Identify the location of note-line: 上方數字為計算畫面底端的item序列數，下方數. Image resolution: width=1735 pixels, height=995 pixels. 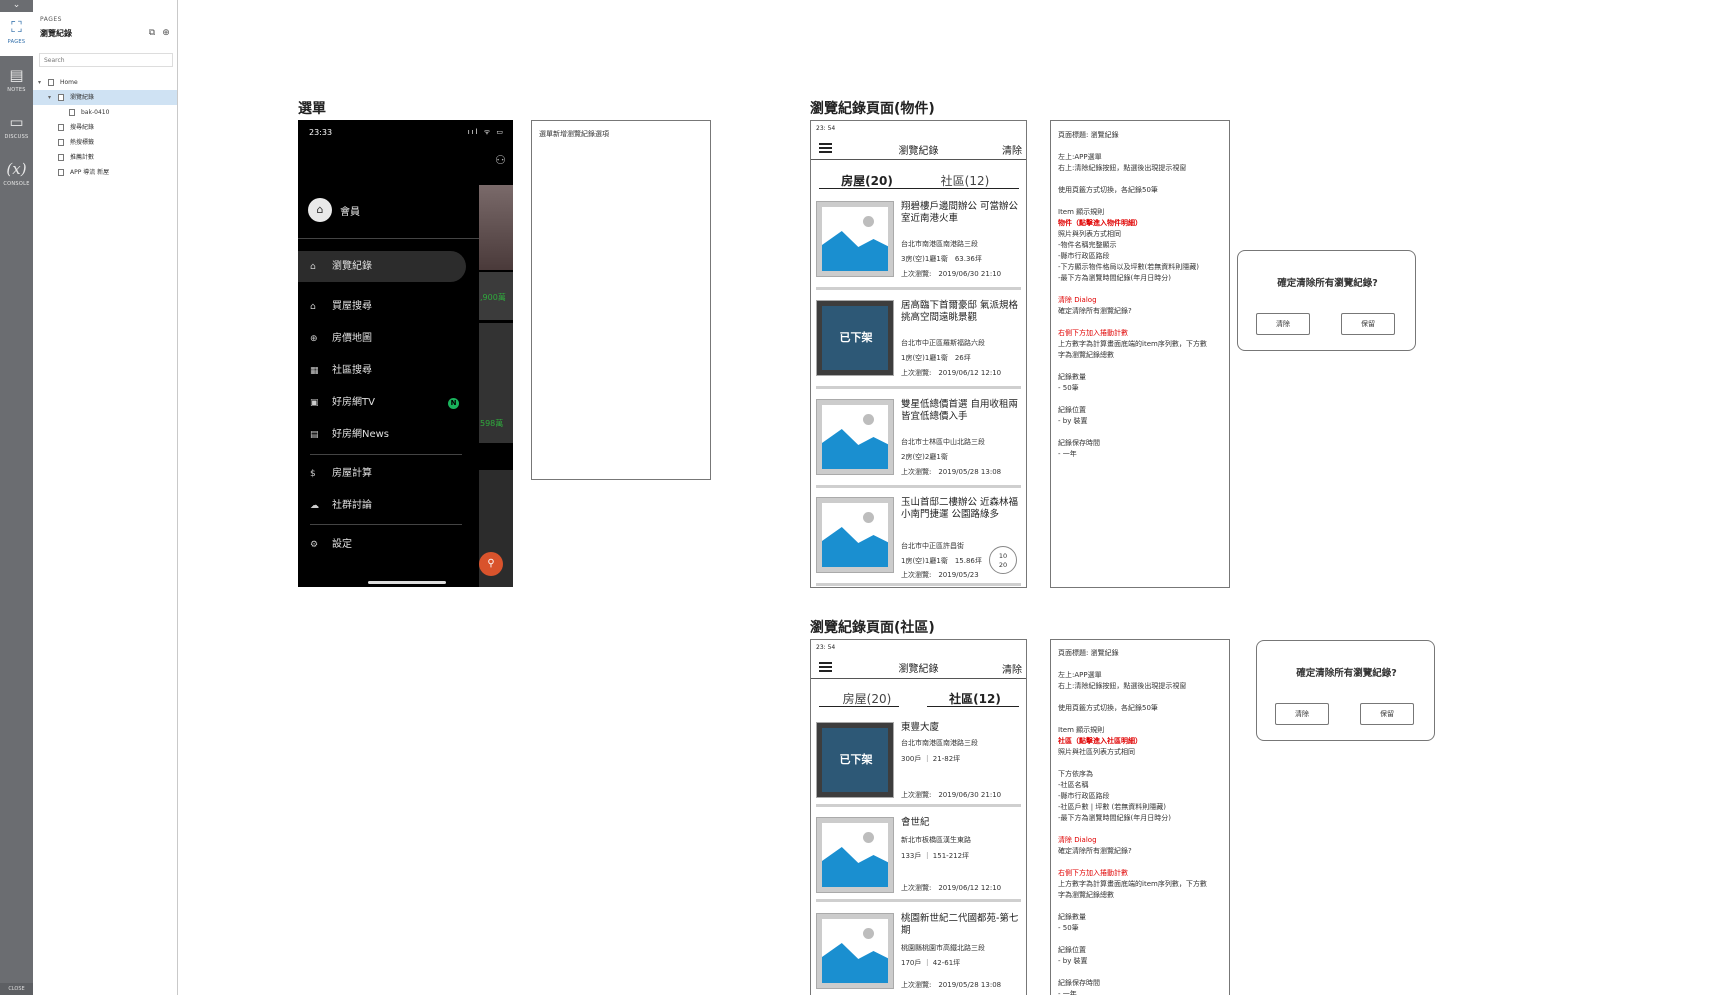
(1132, 344).